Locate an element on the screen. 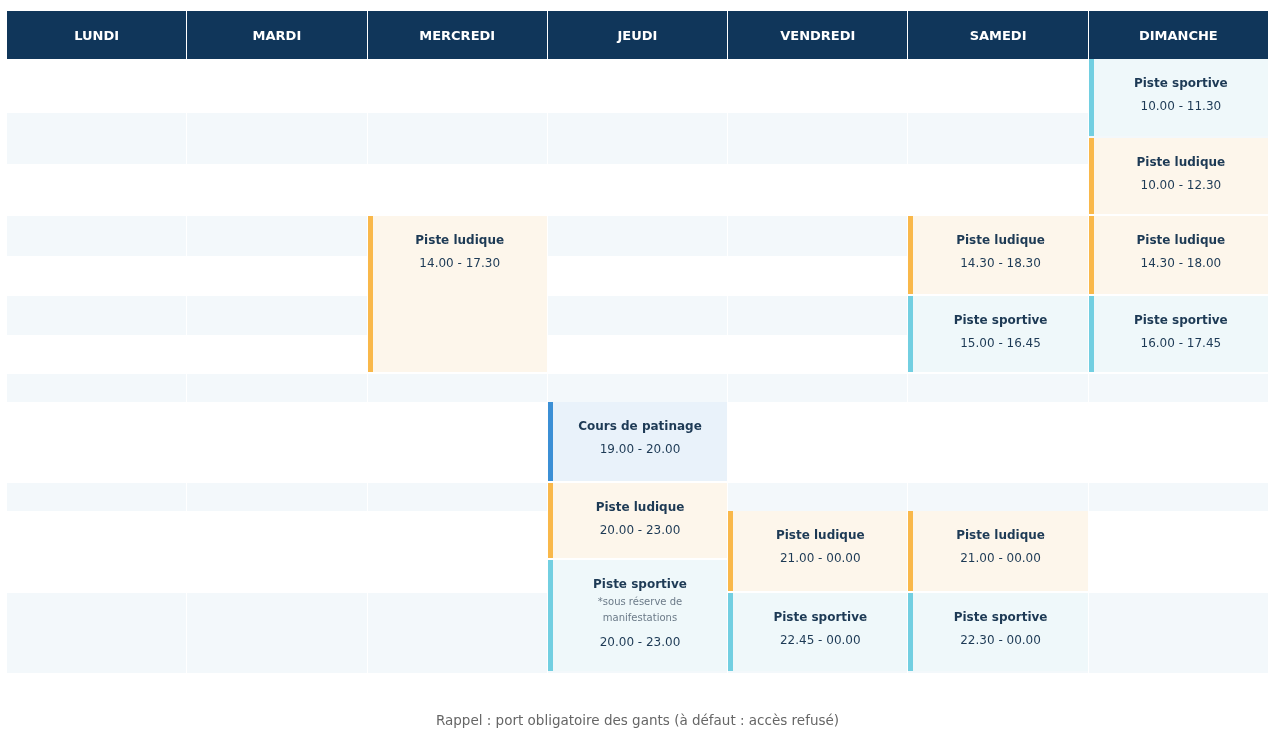 The height and width of the screenshot is (741, 1273). event-time: 14.00 - 17.30 is located at coordinates (460, 263).